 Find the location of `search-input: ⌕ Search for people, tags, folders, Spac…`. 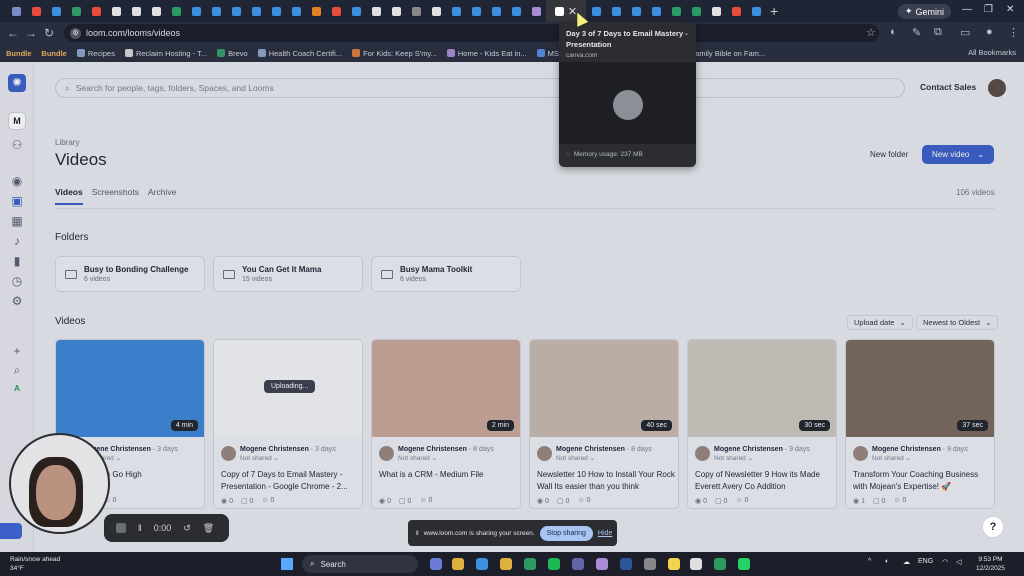

search-input: ⌕ Search for people, tags, folders, Spac… is located at coordinates (480, 88).